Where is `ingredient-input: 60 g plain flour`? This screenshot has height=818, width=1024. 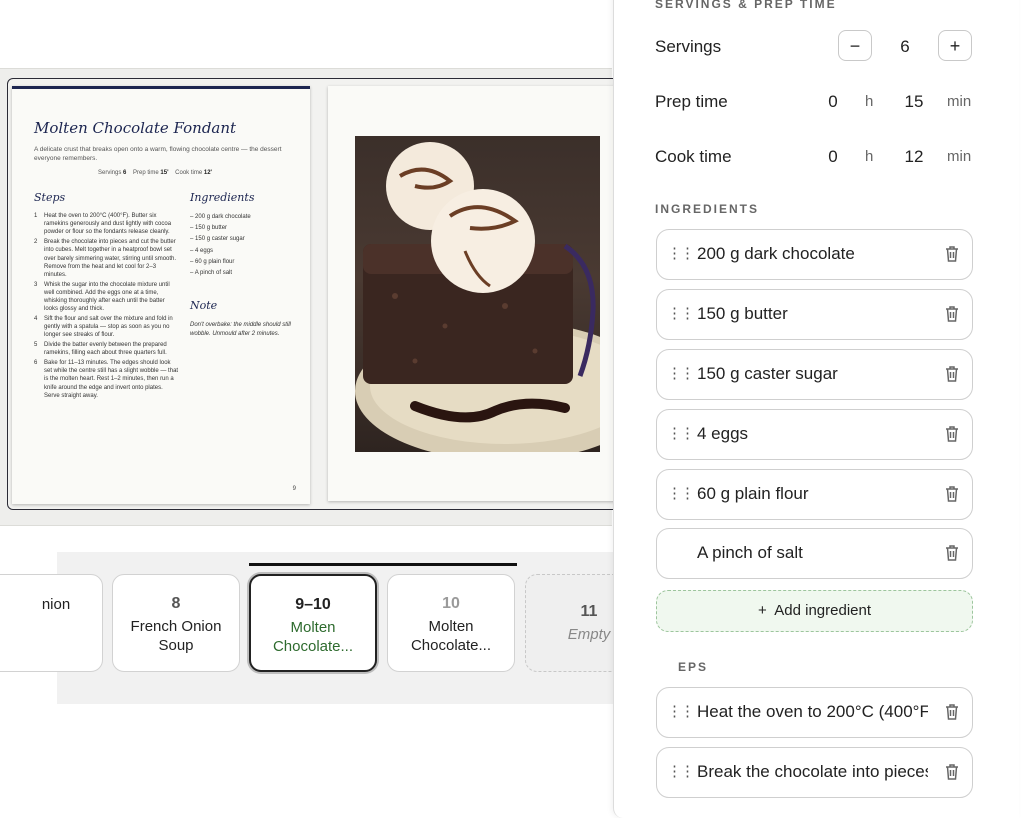
ingredient-input: 60 g plain flour is located at coordinates (812, 494).